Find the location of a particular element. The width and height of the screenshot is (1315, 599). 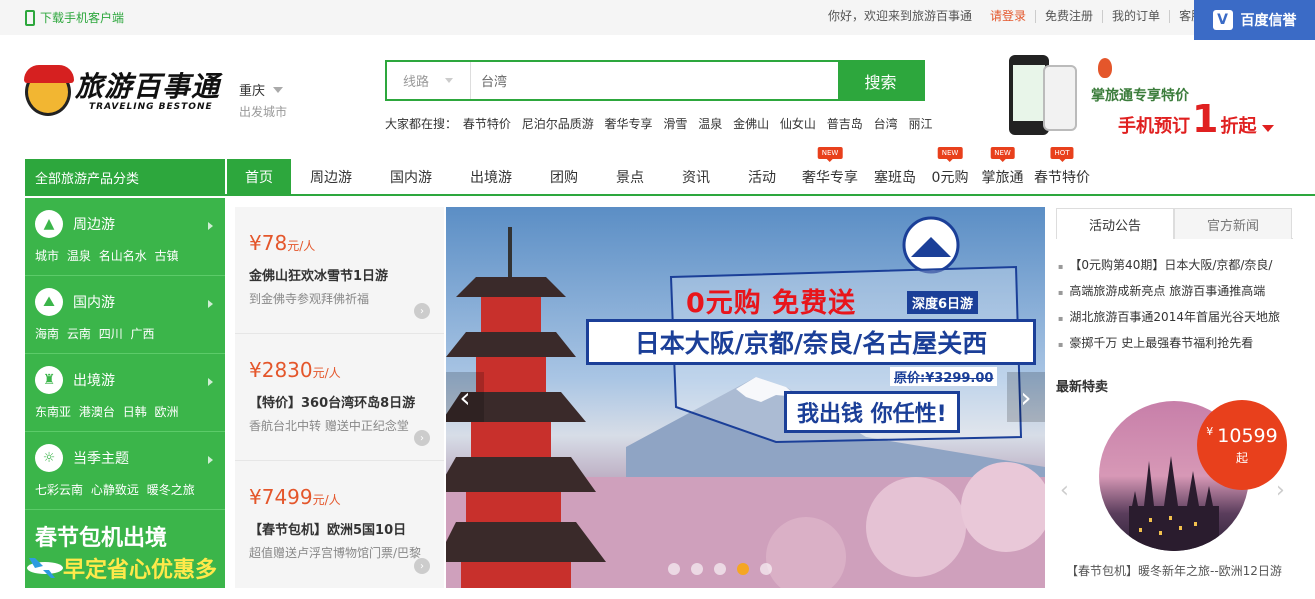

sub-category-link: 暖冬之旅 is located at coordinates (171, 490).